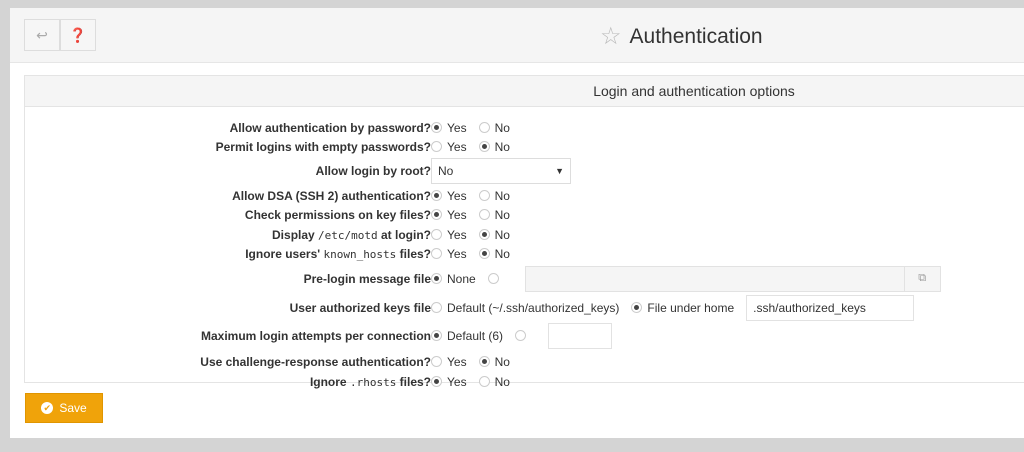 This screenshot has width=1024, height=452. I want to click on option-row: Pre-login message file None ⧉, so click(524, 278).